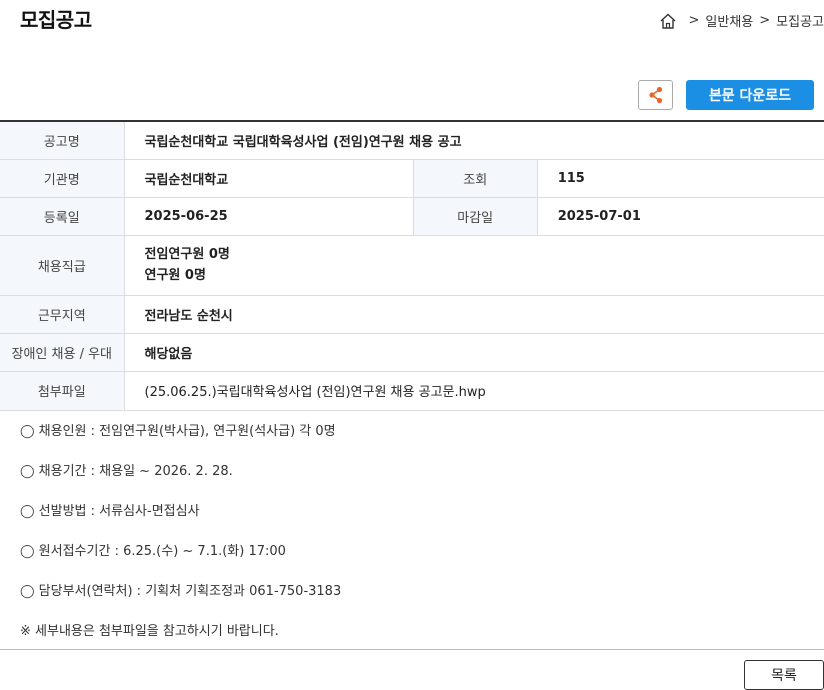 This screenshot has height=690, width=824. I want to click on region-value: 전라남도 순천시, so click(474, 314).